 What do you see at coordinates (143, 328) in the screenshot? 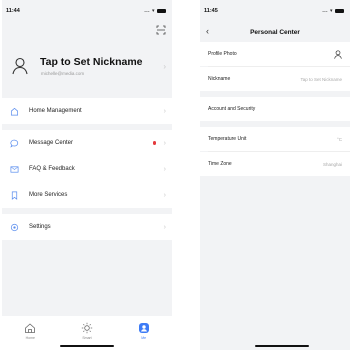
I see `user-filled-icon` at bounding box center [143, 328].